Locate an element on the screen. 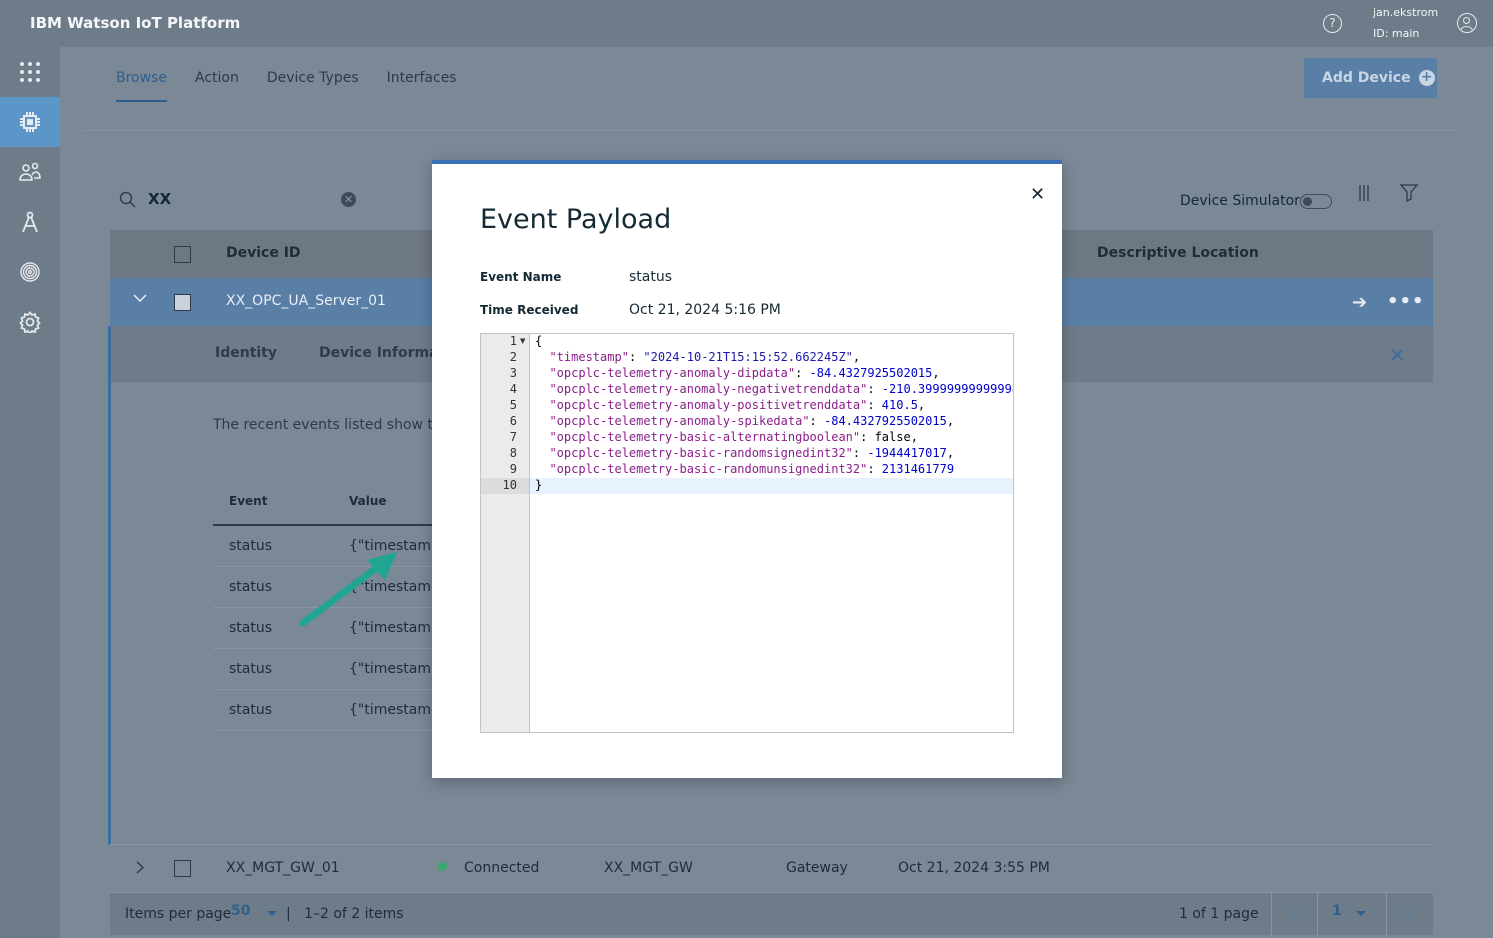  line-number: 1 is located at coordinates (513, 341).